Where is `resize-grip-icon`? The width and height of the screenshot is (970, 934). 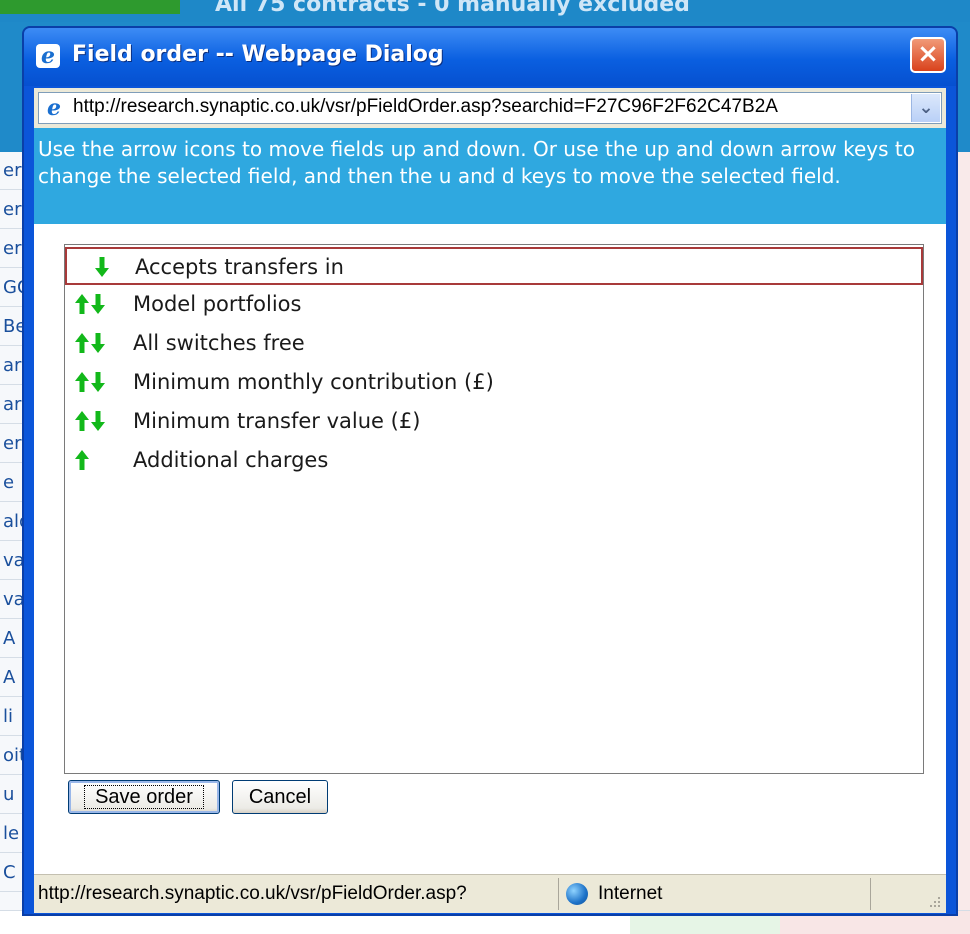 resize-grip-icon is located at coordinates (934, 901).